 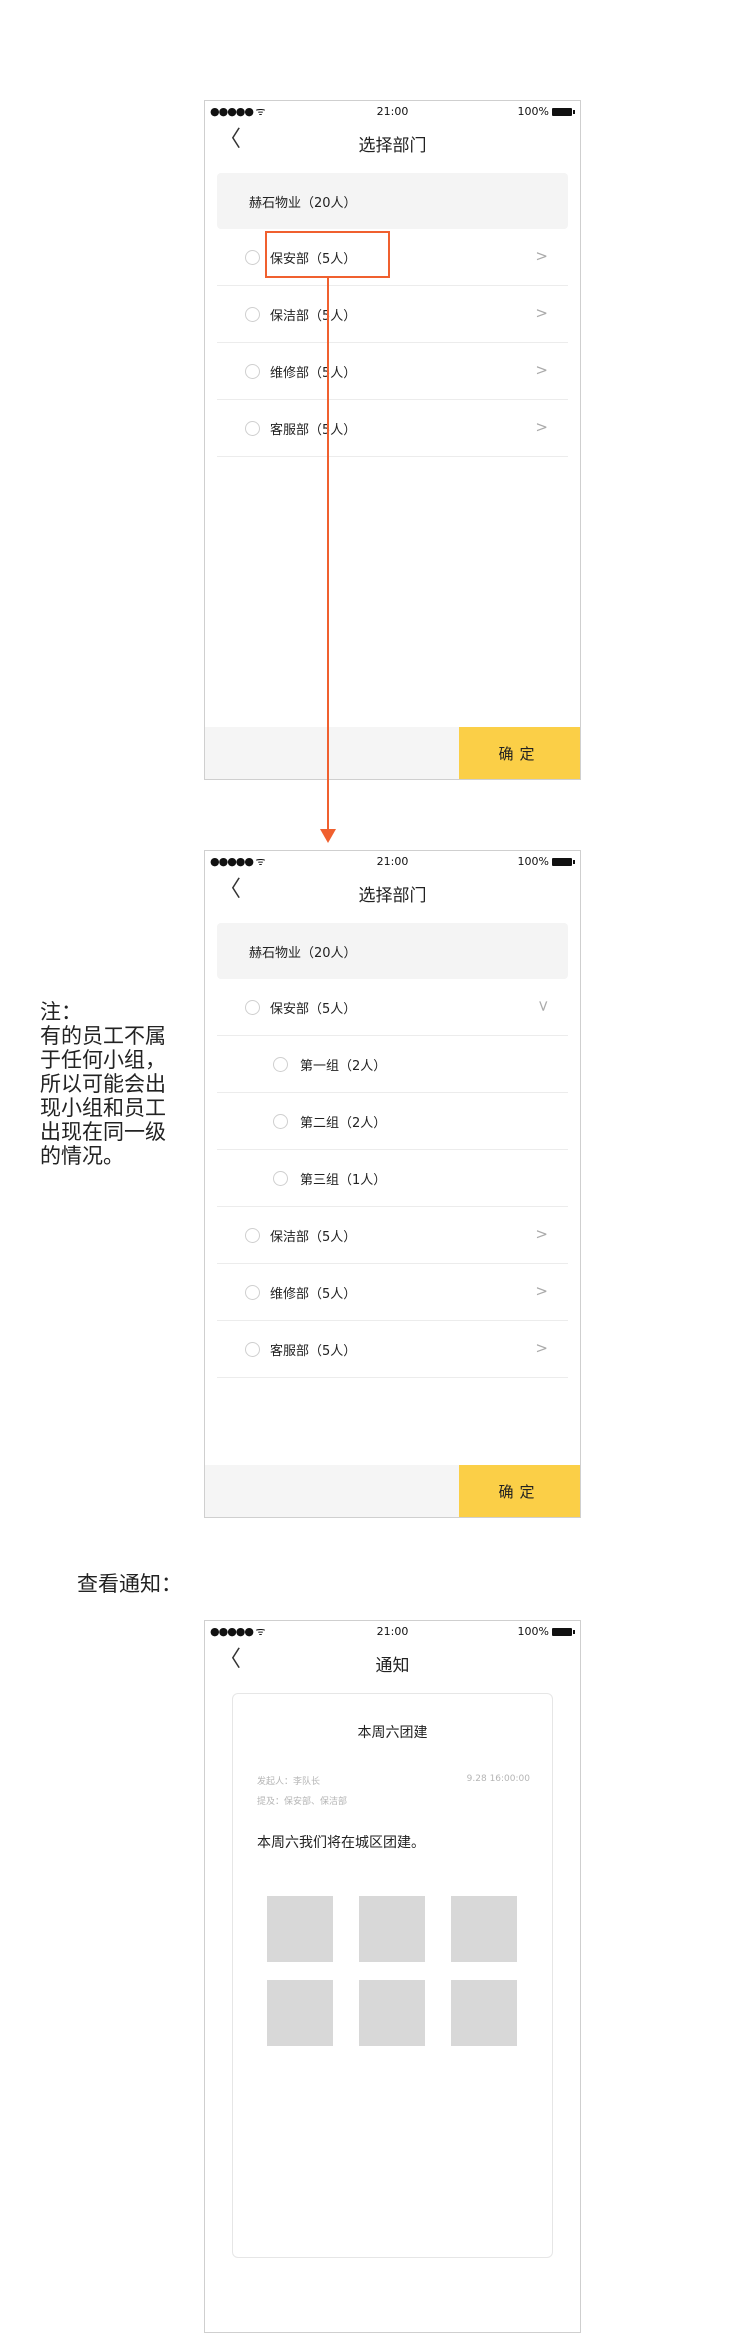 I want to click on nav-bar: 〈 通知, so click(x=392, y=1661).